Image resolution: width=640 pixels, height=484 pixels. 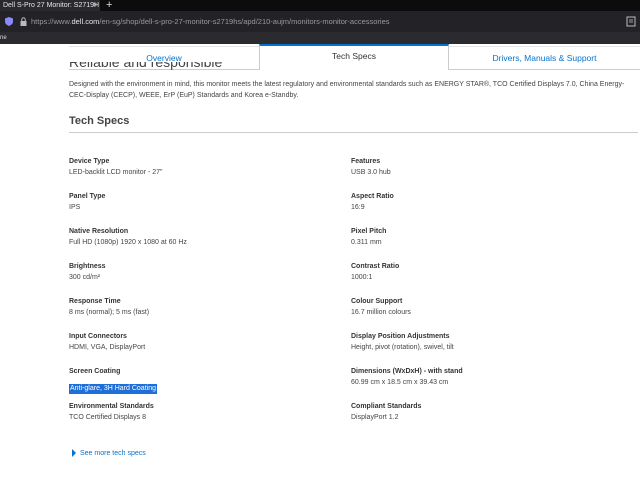 What do you see at coordinates (111, 406) in the screenshot?
I see `spec-label: Environmental Standards` at bounding box center [111, 406].